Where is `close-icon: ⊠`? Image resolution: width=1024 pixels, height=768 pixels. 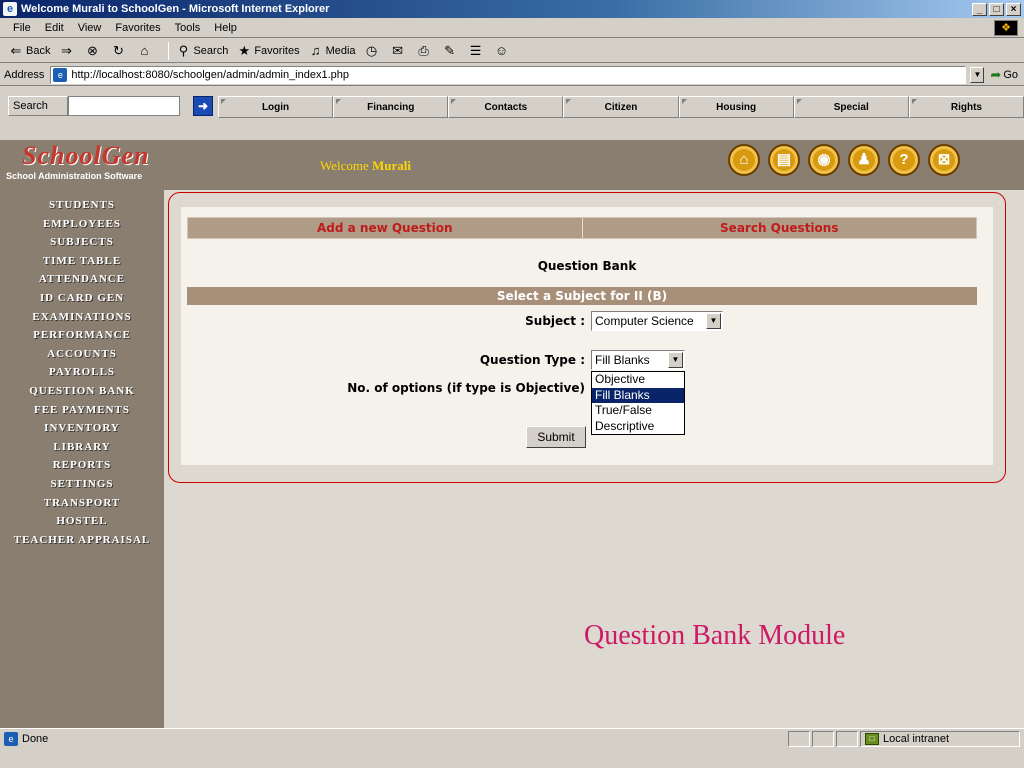 close-icon: ⊠ is located at coordinates (944, 160).